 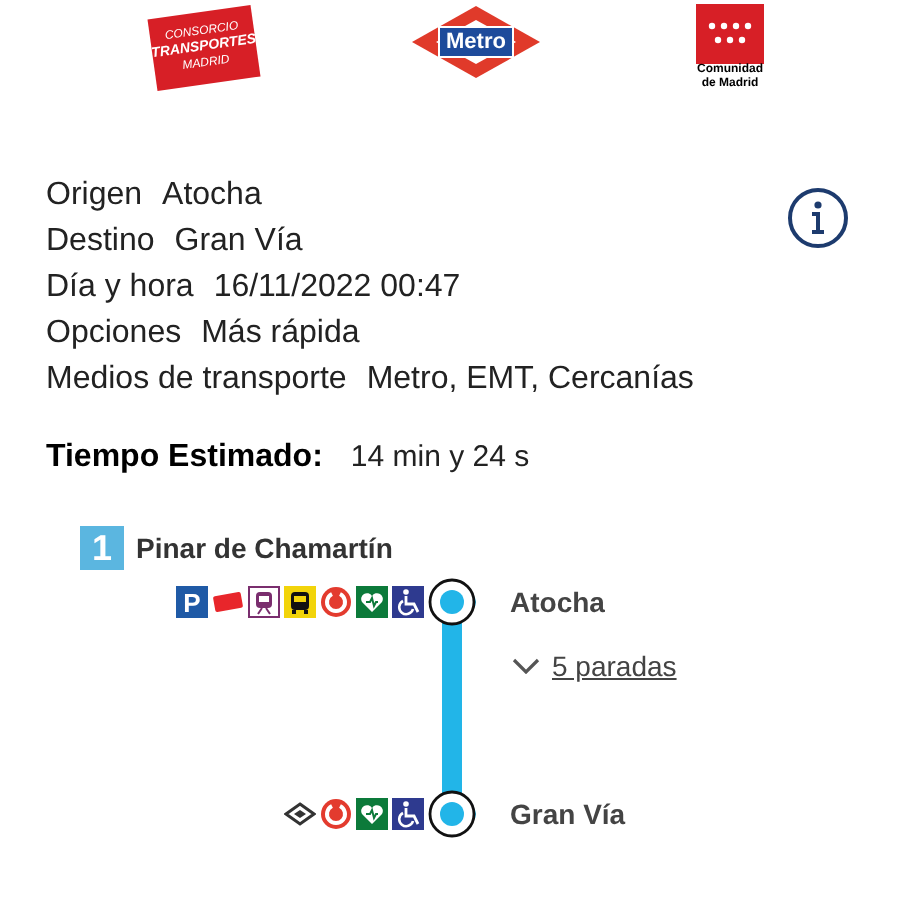 What do you see at coordinates (568, 814) in the screenshot?
I see `station-name: Gran Vía` at bounding box center [568, 814].